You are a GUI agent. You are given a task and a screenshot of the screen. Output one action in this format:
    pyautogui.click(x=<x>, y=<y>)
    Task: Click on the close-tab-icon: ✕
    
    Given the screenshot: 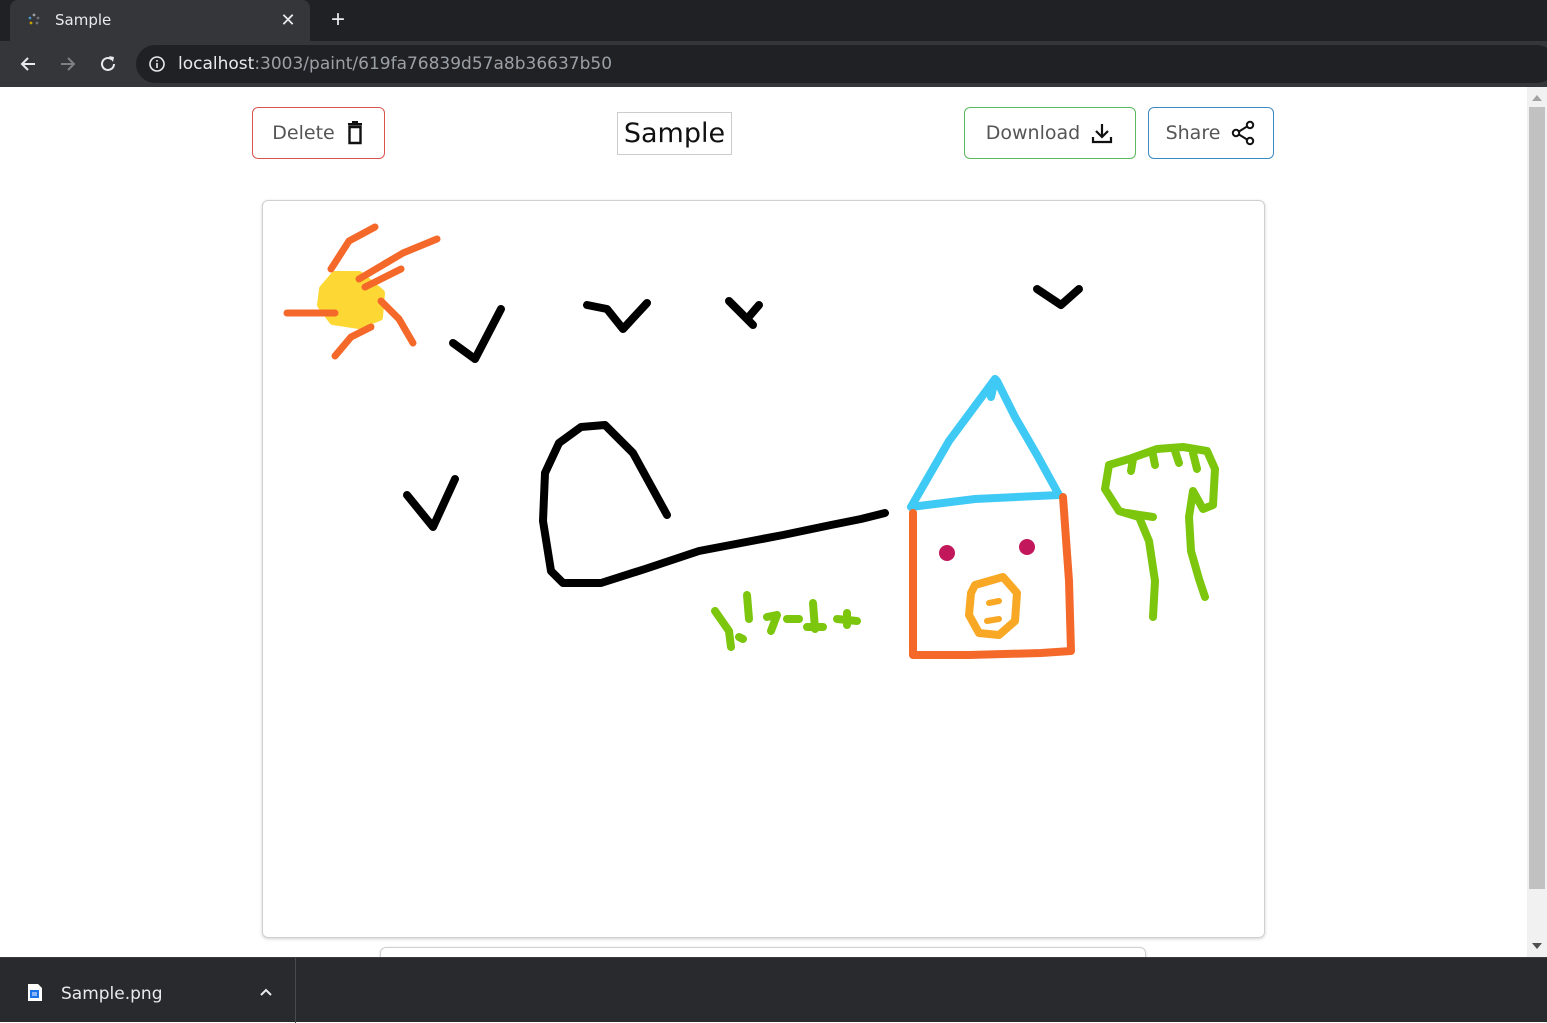 What is the action you would take?
    pyautogui.click(x=288, y=20)
    